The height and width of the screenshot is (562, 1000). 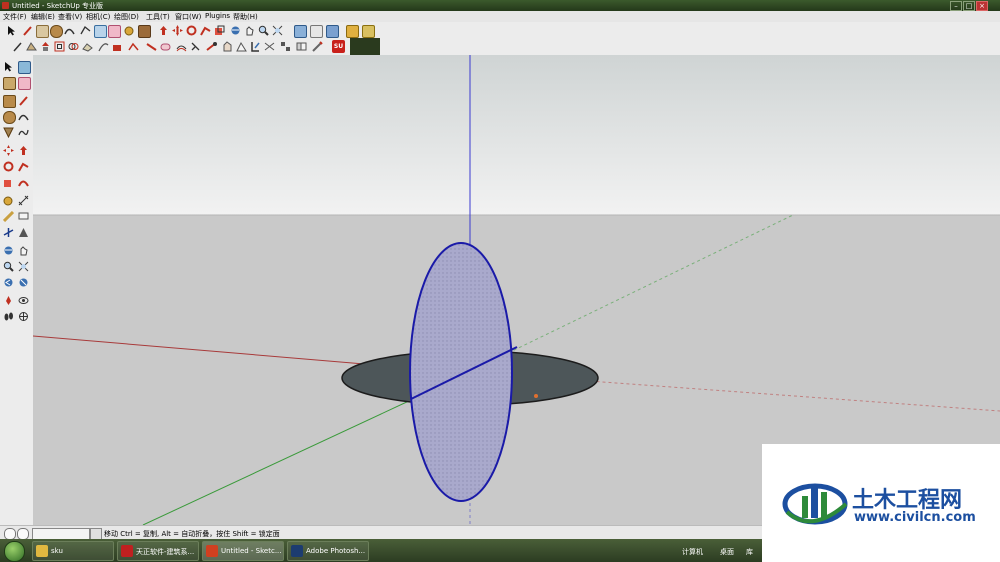 What do you see at coordinates (188, 17) in the screenshot?
I see `menu-window: 窗口(W)` at bounding box center [188, 17].